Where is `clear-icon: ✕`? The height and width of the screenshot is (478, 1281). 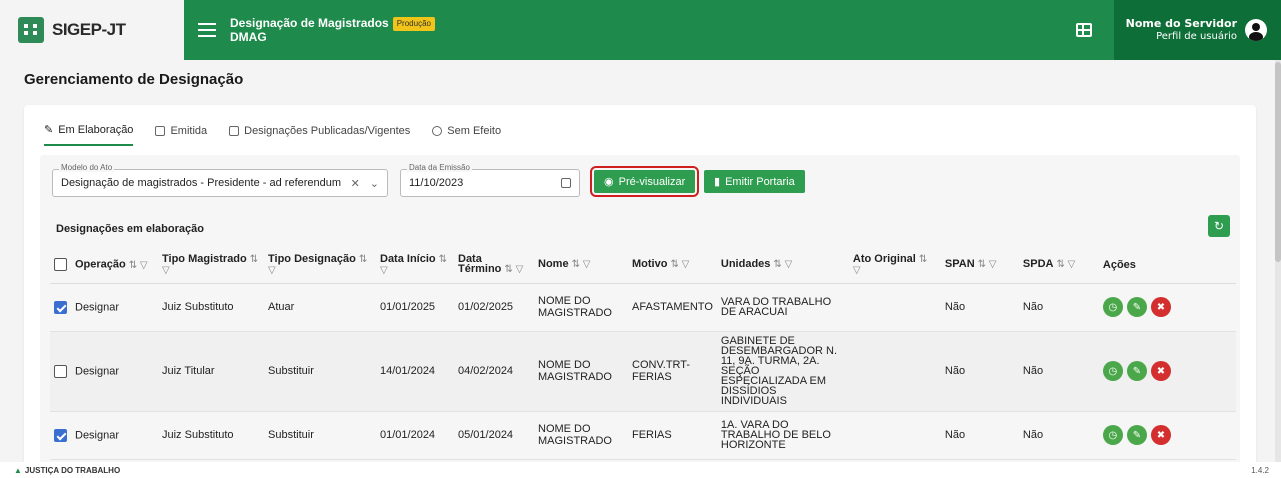
clear-icon: ✕ is located at coordinates (355, 183).